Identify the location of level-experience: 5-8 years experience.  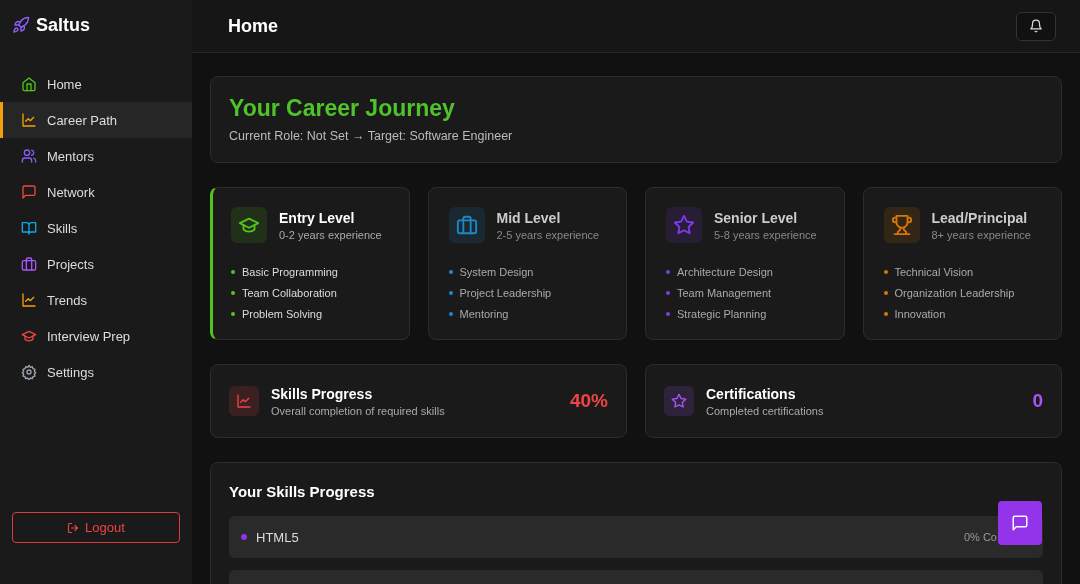
(765, 234).